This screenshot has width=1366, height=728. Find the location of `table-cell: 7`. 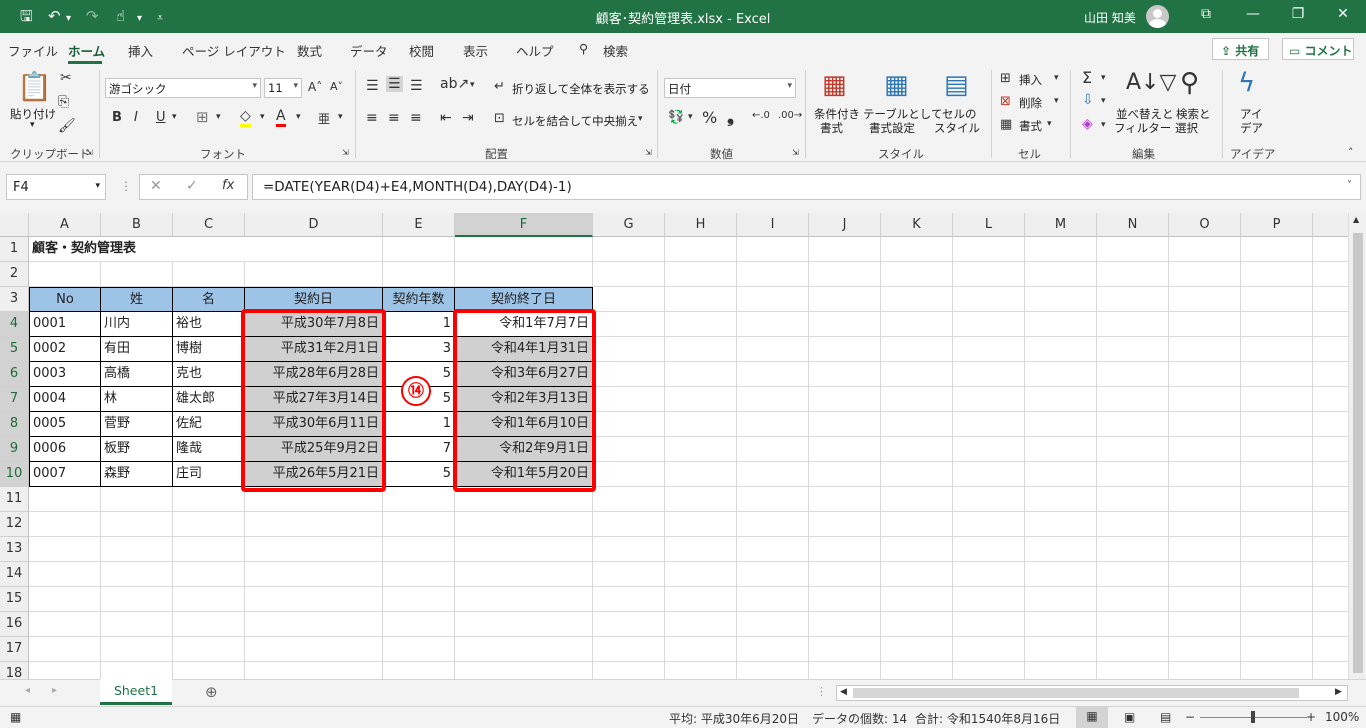

table-cell: 7 is located at coordinates (419, 449).